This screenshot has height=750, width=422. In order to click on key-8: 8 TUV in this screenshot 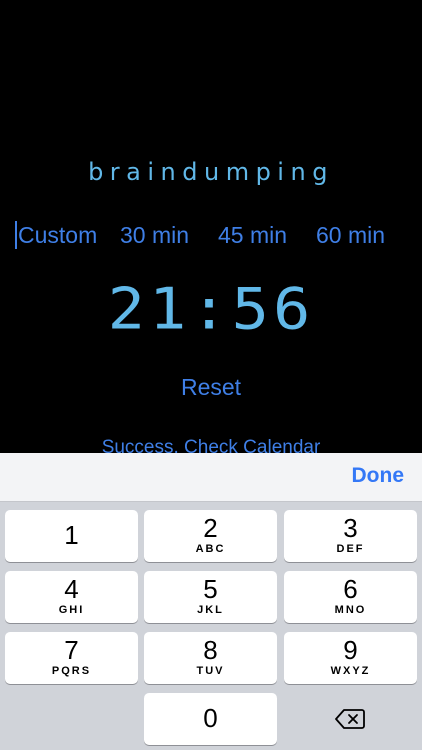, I will do `click(210, 658)`.